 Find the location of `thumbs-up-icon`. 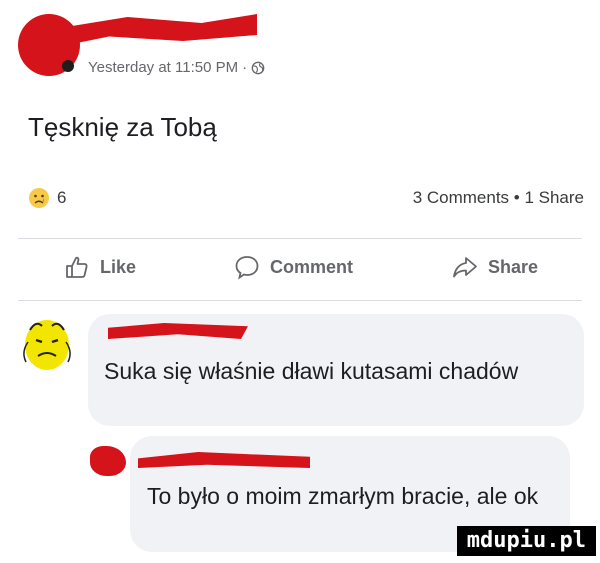

thumbs-up-icon is located at coordinates (77, 267).